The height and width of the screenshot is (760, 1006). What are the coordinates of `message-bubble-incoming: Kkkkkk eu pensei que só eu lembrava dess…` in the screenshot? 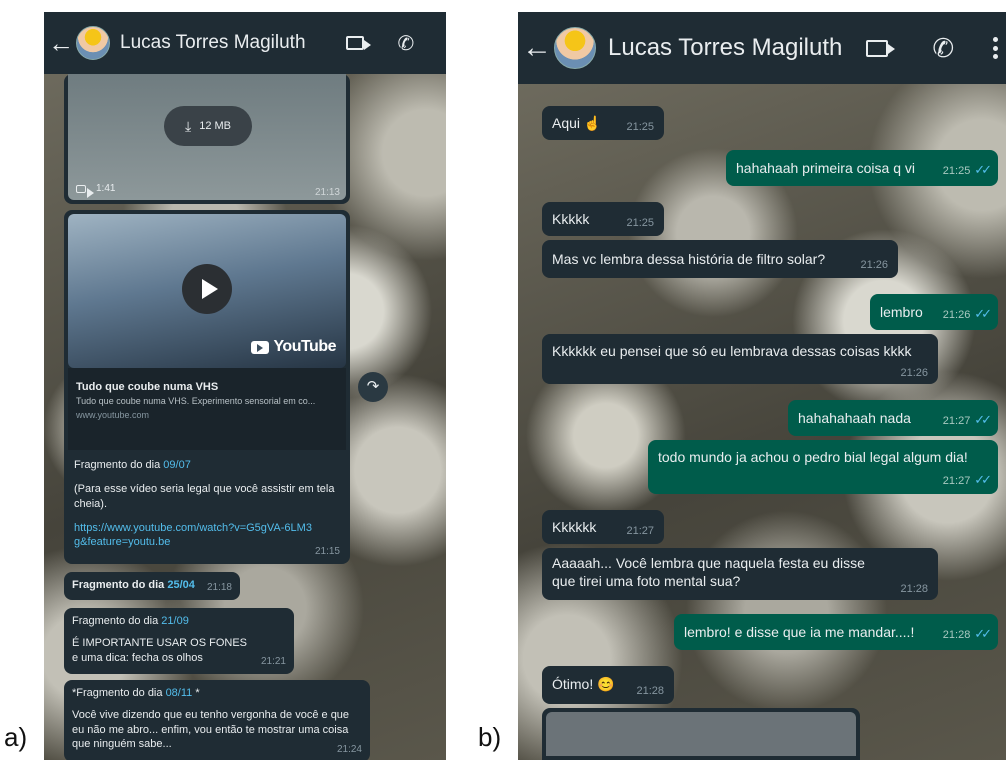 It's located at (740, 359).